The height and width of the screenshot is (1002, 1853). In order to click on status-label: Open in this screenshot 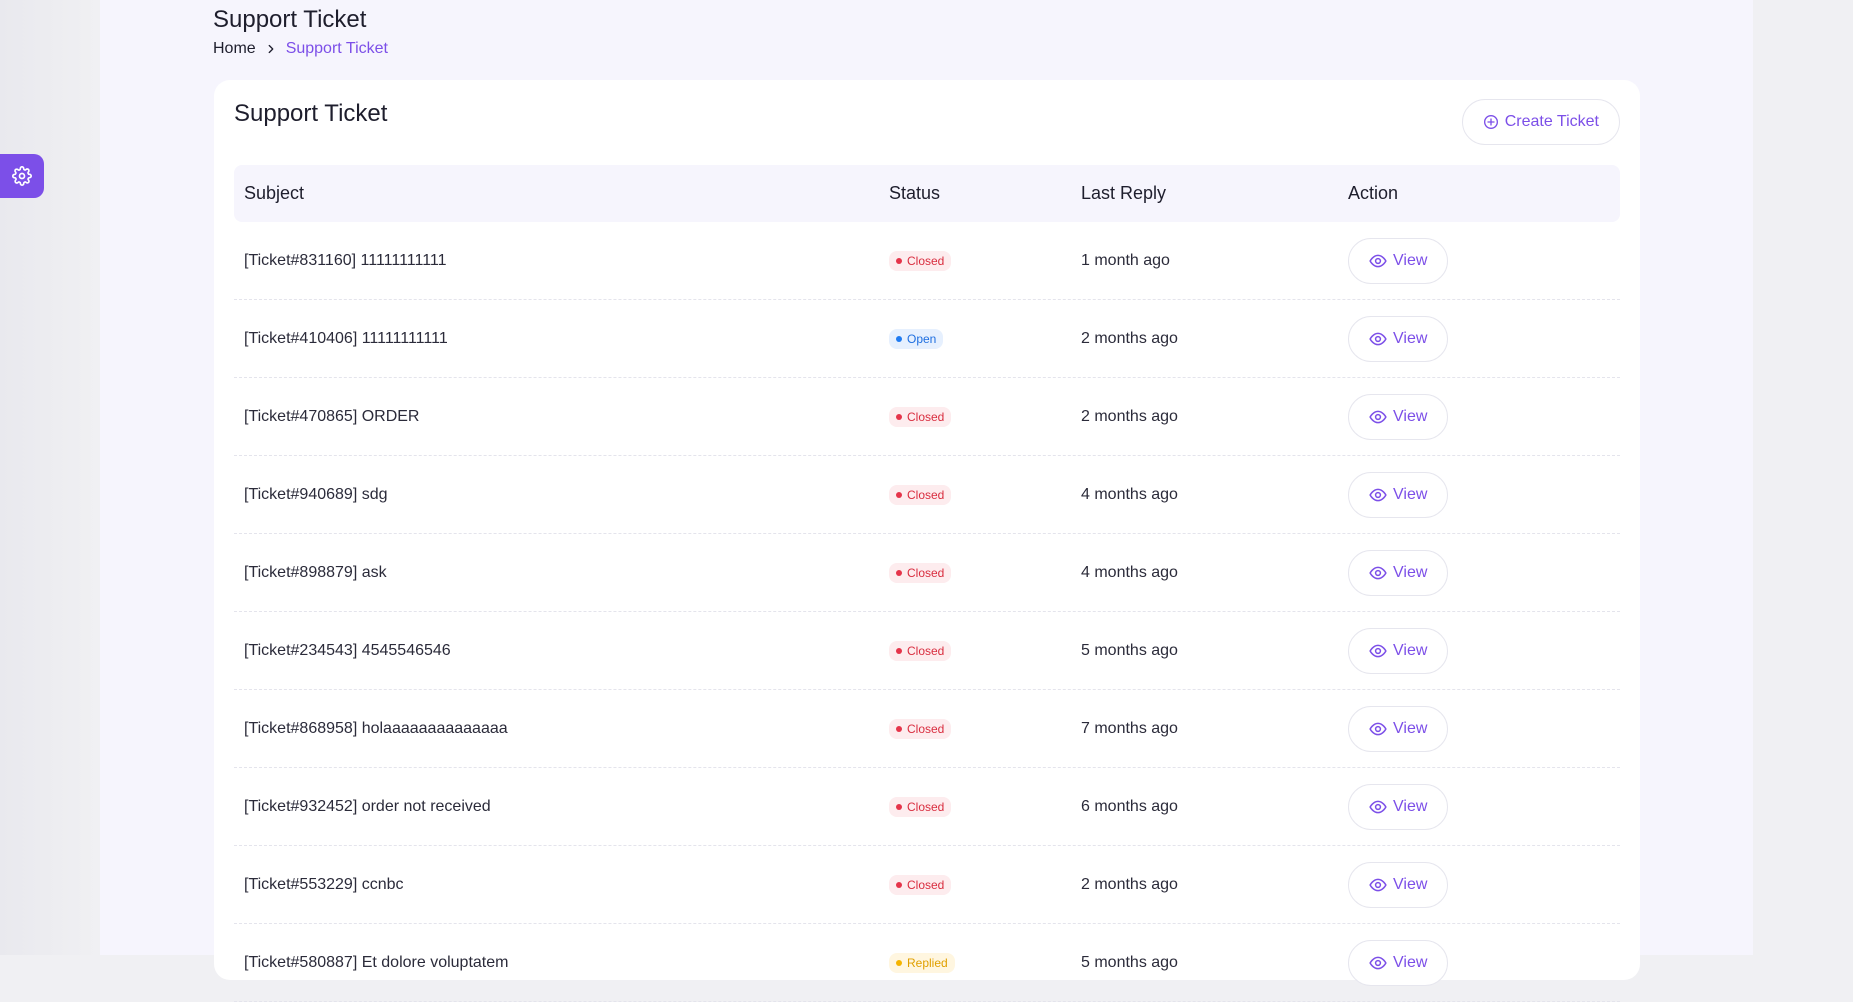, I will do `click(922, 338)`.